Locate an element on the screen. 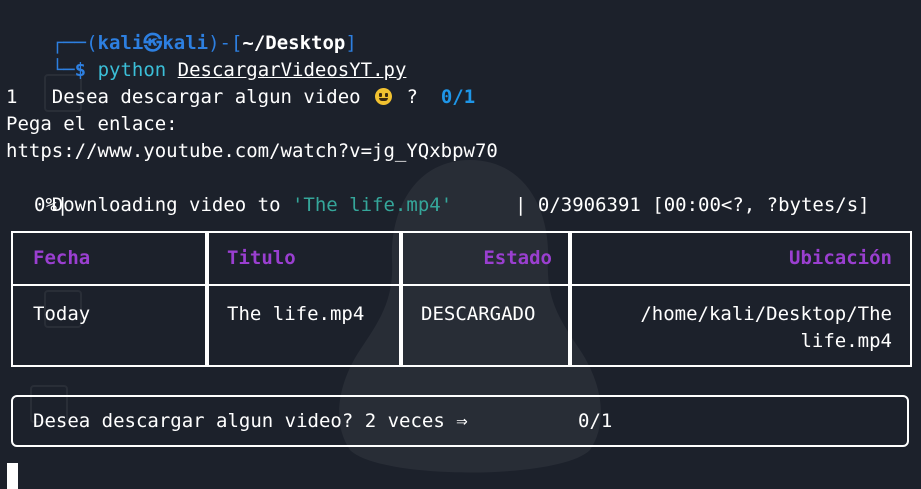 The height and width of the screenshot is (489, 921). table-row: The life.mp4 is located at coordinates (304, 325).